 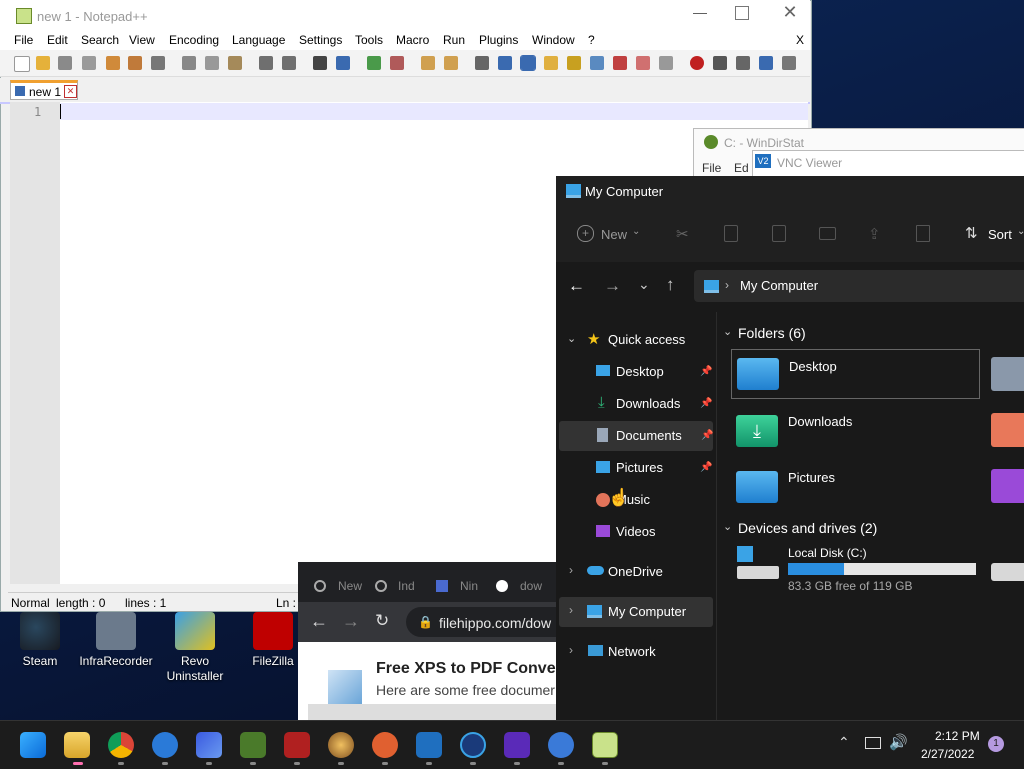 I want to click on replace-icon, so click(x=343, y=63).